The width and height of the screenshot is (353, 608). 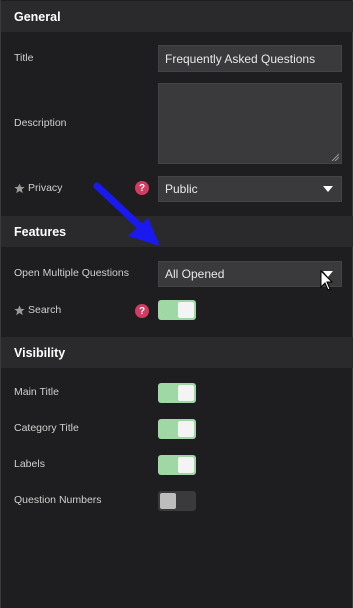 What do you see at coordinates (327, 280) in the screenshot?
I see `mouse-cursor-icon` at bounding box center [327, 280].